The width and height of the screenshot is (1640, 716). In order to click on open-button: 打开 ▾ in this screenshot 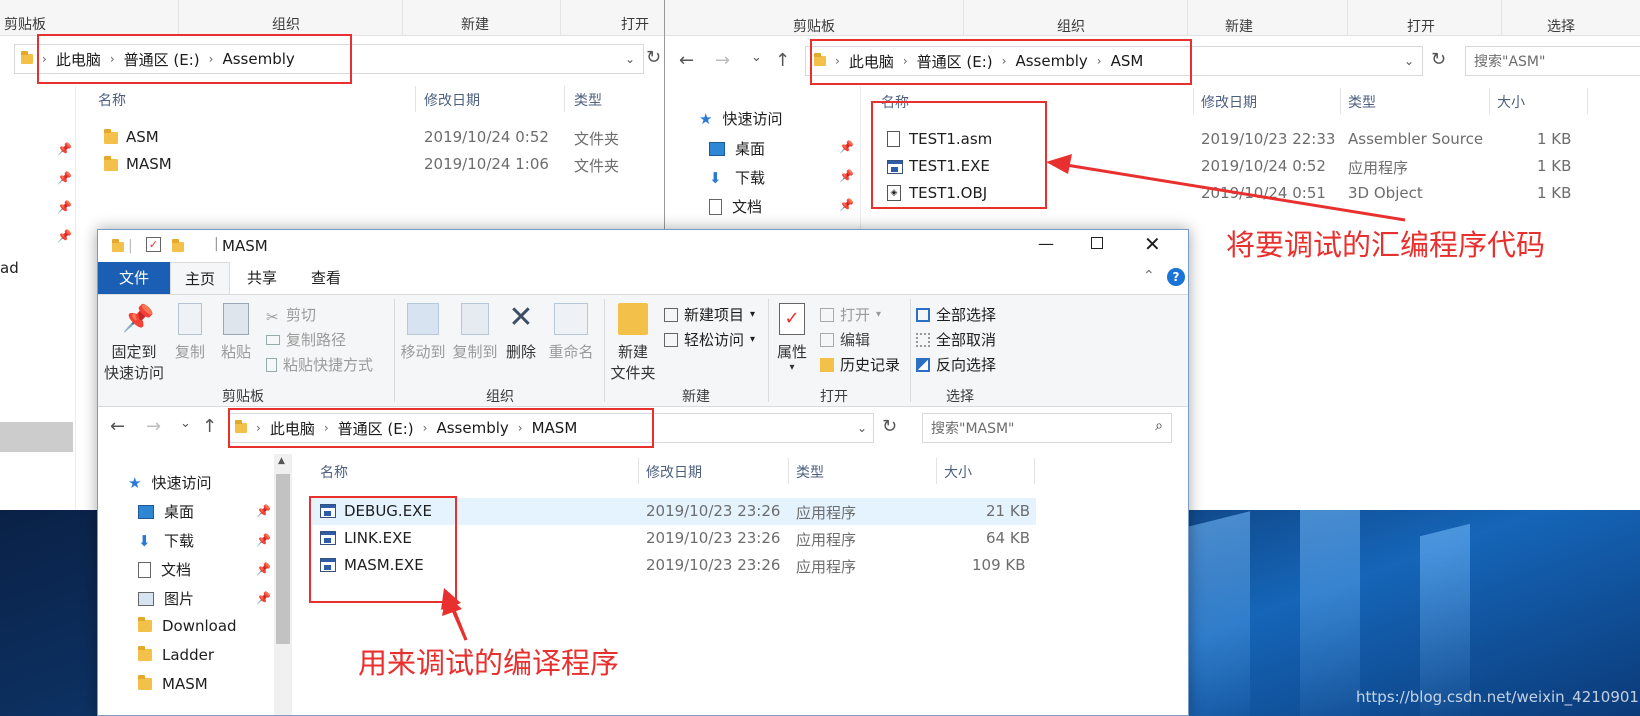, I will do `click(850, 314)`.